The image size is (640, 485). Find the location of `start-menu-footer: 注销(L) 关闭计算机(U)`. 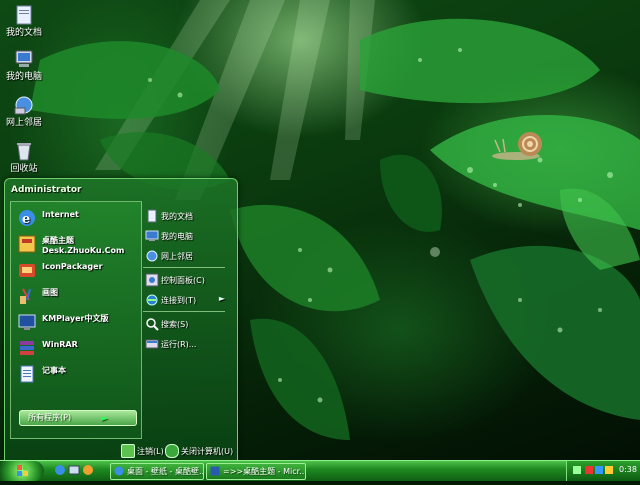

start-menu-footer: 注销(L) 关闭计算机(U) is located at coordinates (121, 451).